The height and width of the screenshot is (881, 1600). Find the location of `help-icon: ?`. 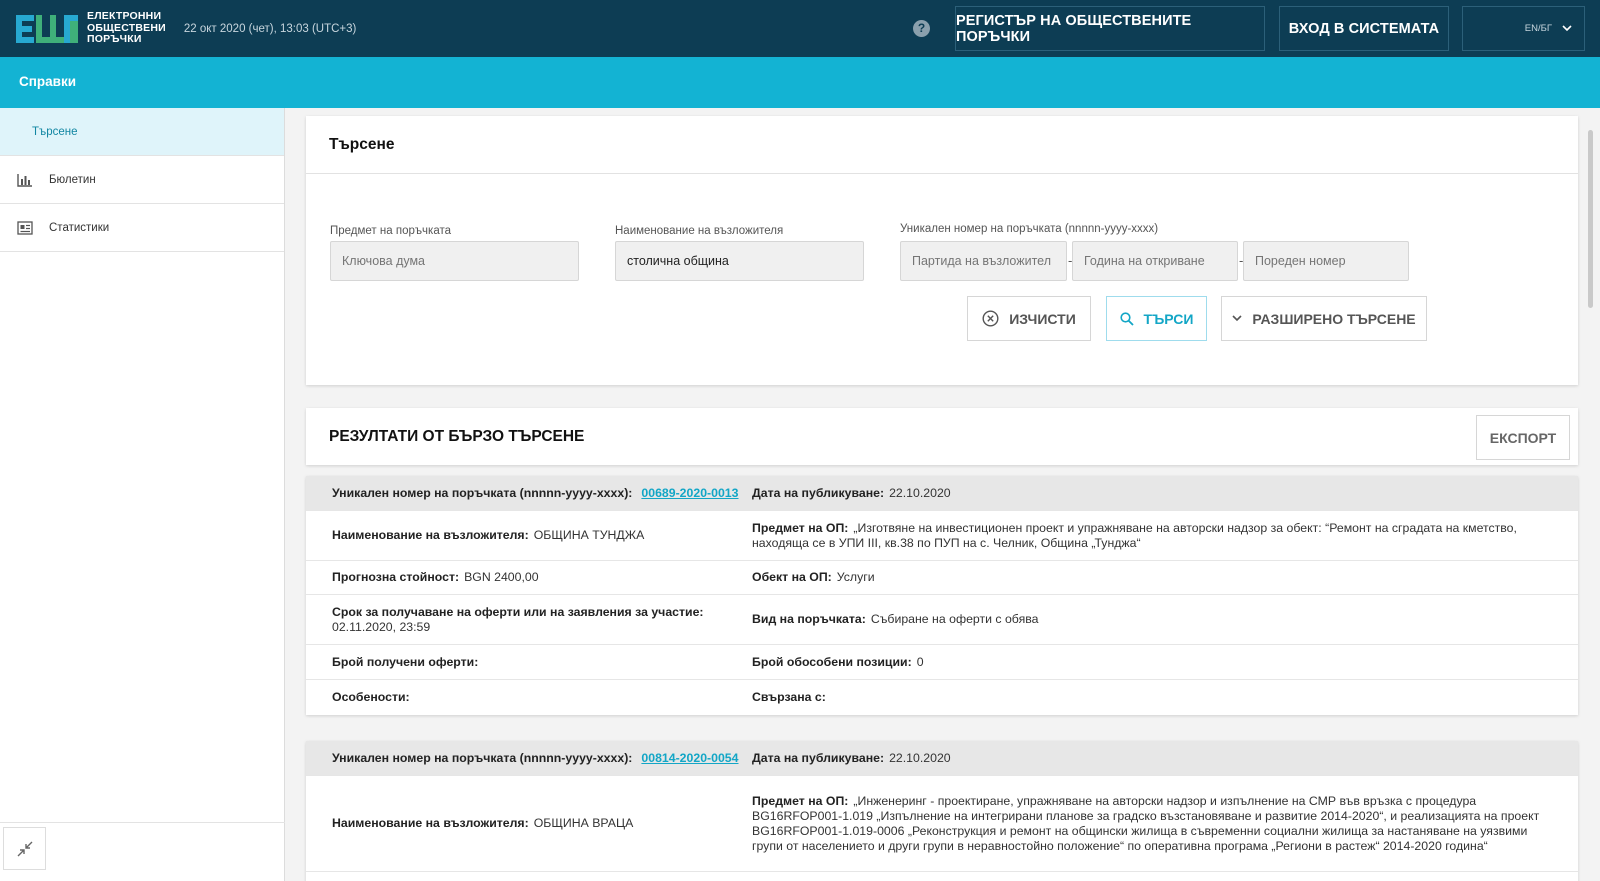

help-icon: ? is located at coordinates (921, 28).